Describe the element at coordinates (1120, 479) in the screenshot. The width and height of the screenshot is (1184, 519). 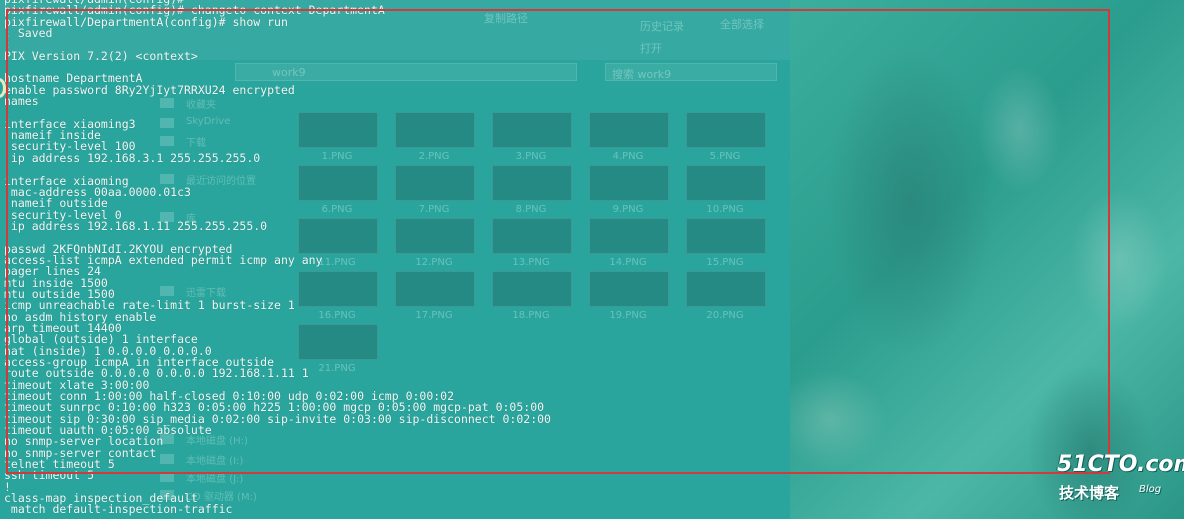
I see `watermark-51cto: 51CTO.com 技术博客 Blog` at that location.